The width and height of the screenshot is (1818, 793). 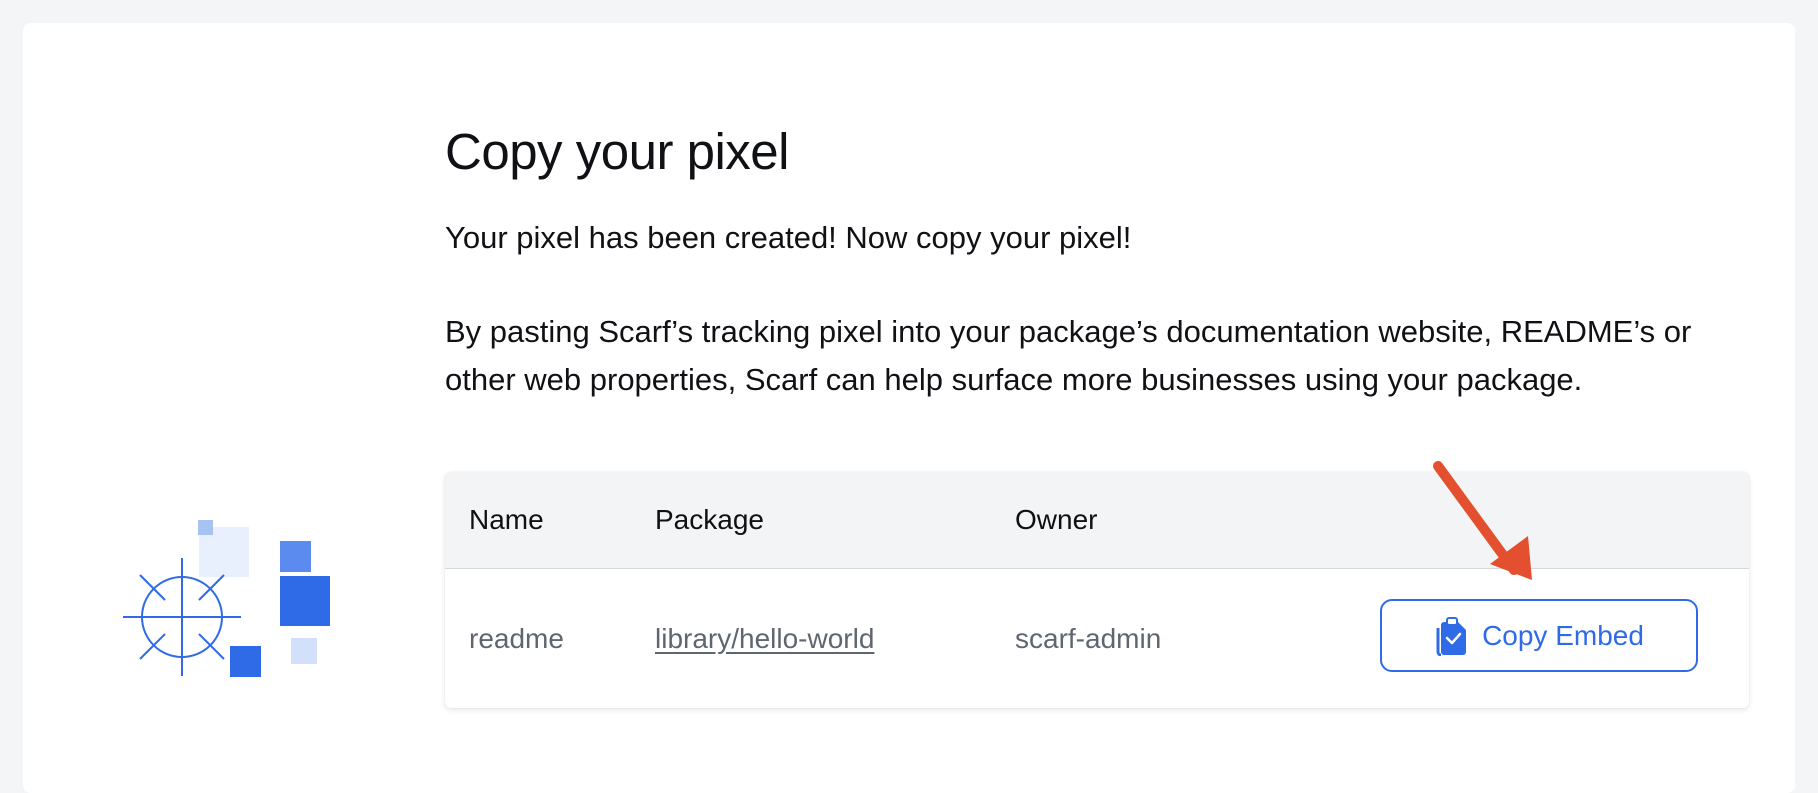 I want to click on table-header-row: Name Package Owner, so click(x=1097, y=520).